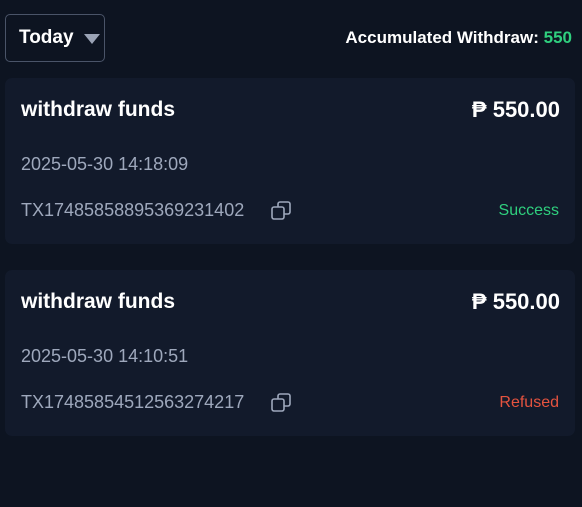 This screenshot has height=507, width=582. I want to click on date-filter-dropdown: Today, so click(55, 38).